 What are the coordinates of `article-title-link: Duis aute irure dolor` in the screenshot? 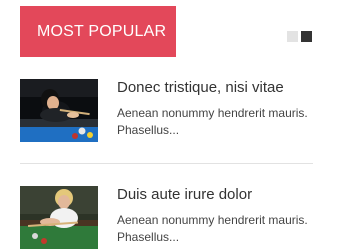 It's located at (227, 195).